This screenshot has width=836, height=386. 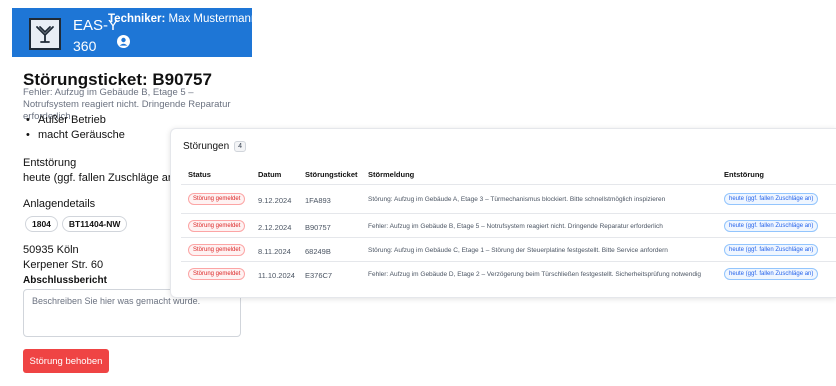 What do you see at coordinates (275, 227) in the screenshot?
I see `cell-datum: 2.12.2024` at bounding box center [275, 227].